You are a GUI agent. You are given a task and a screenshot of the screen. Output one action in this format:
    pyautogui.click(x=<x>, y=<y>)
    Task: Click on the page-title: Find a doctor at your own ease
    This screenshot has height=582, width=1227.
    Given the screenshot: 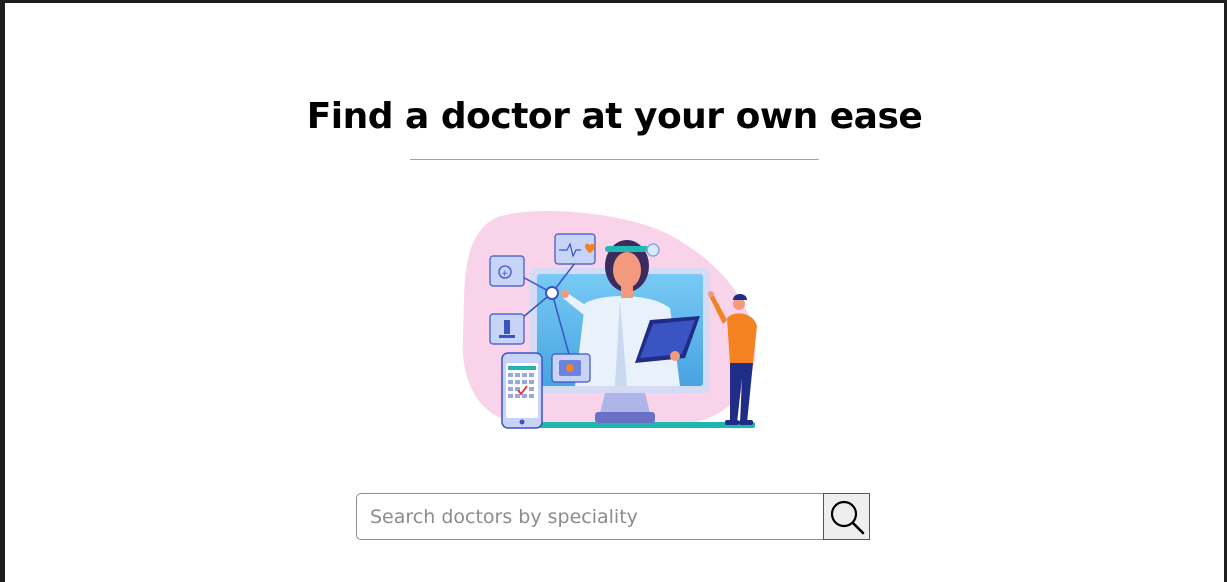 What is the action you would take?
    pyautogui.click(x=614, y=116)
    